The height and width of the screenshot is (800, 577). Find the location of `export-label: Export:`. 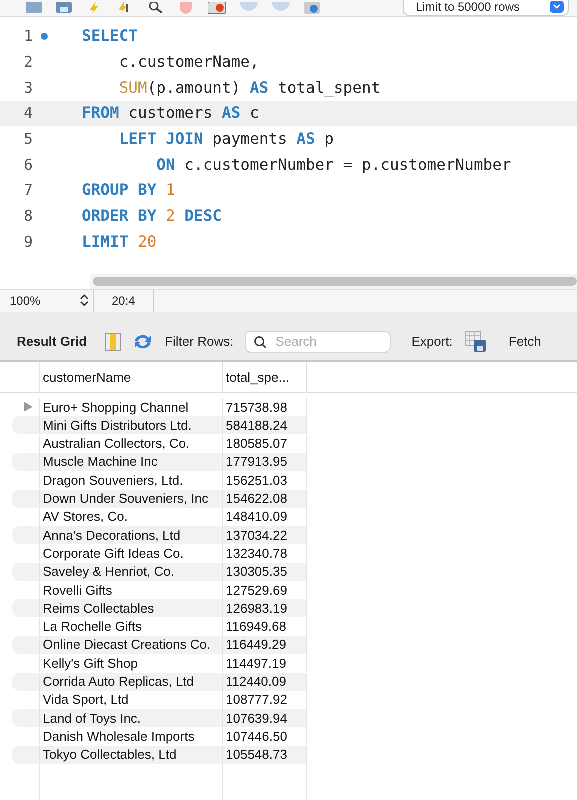

export-label: Export: is located at coordinates (432, 342).